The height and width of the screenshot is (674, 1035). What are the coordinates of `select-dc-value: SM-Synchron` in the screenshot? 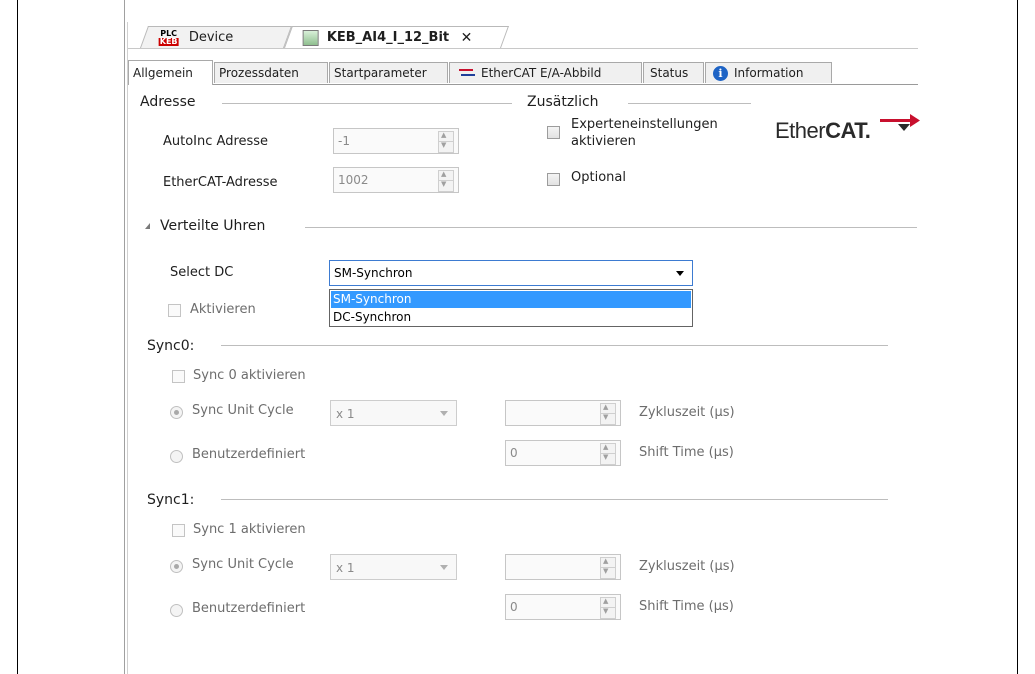 It's located at (373, 273).